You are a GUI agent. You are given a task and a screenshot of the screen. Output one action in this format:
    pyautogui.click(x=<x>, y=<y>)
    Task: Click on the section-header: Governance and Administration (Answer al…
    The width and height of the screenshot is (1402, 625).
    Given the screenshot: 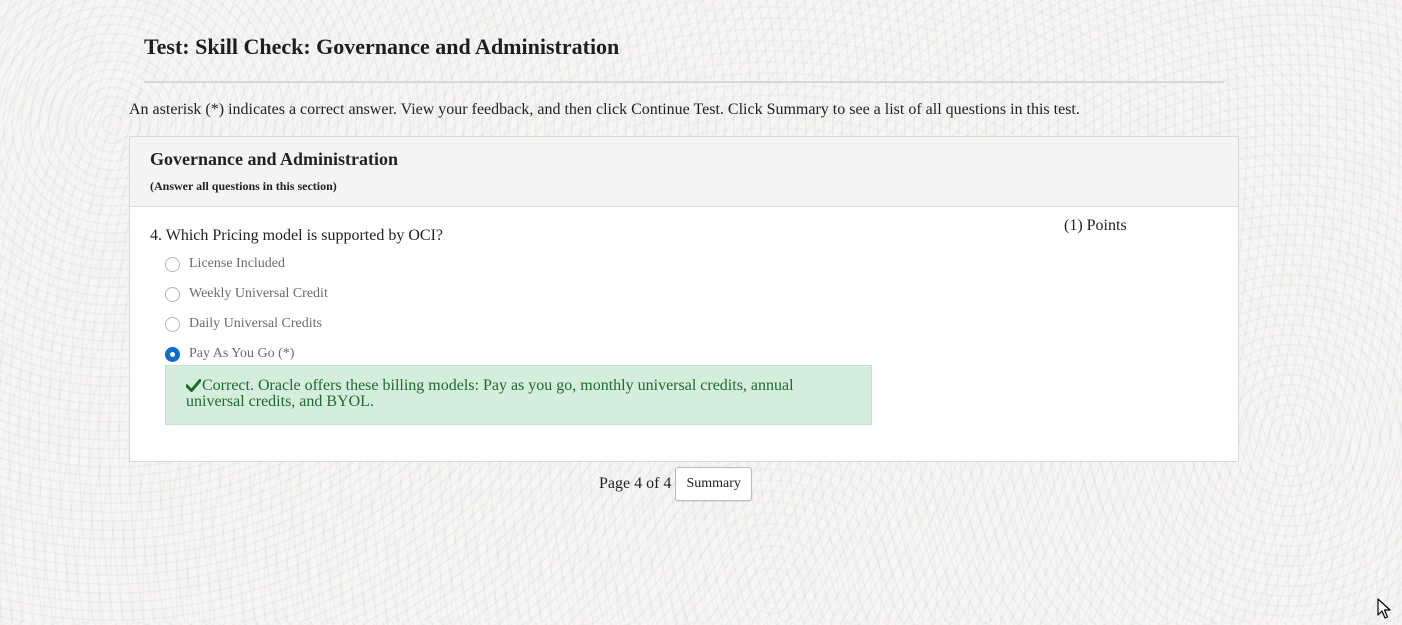 What is the action you would take?
    pyautogui.click(x=684, y=172)
    